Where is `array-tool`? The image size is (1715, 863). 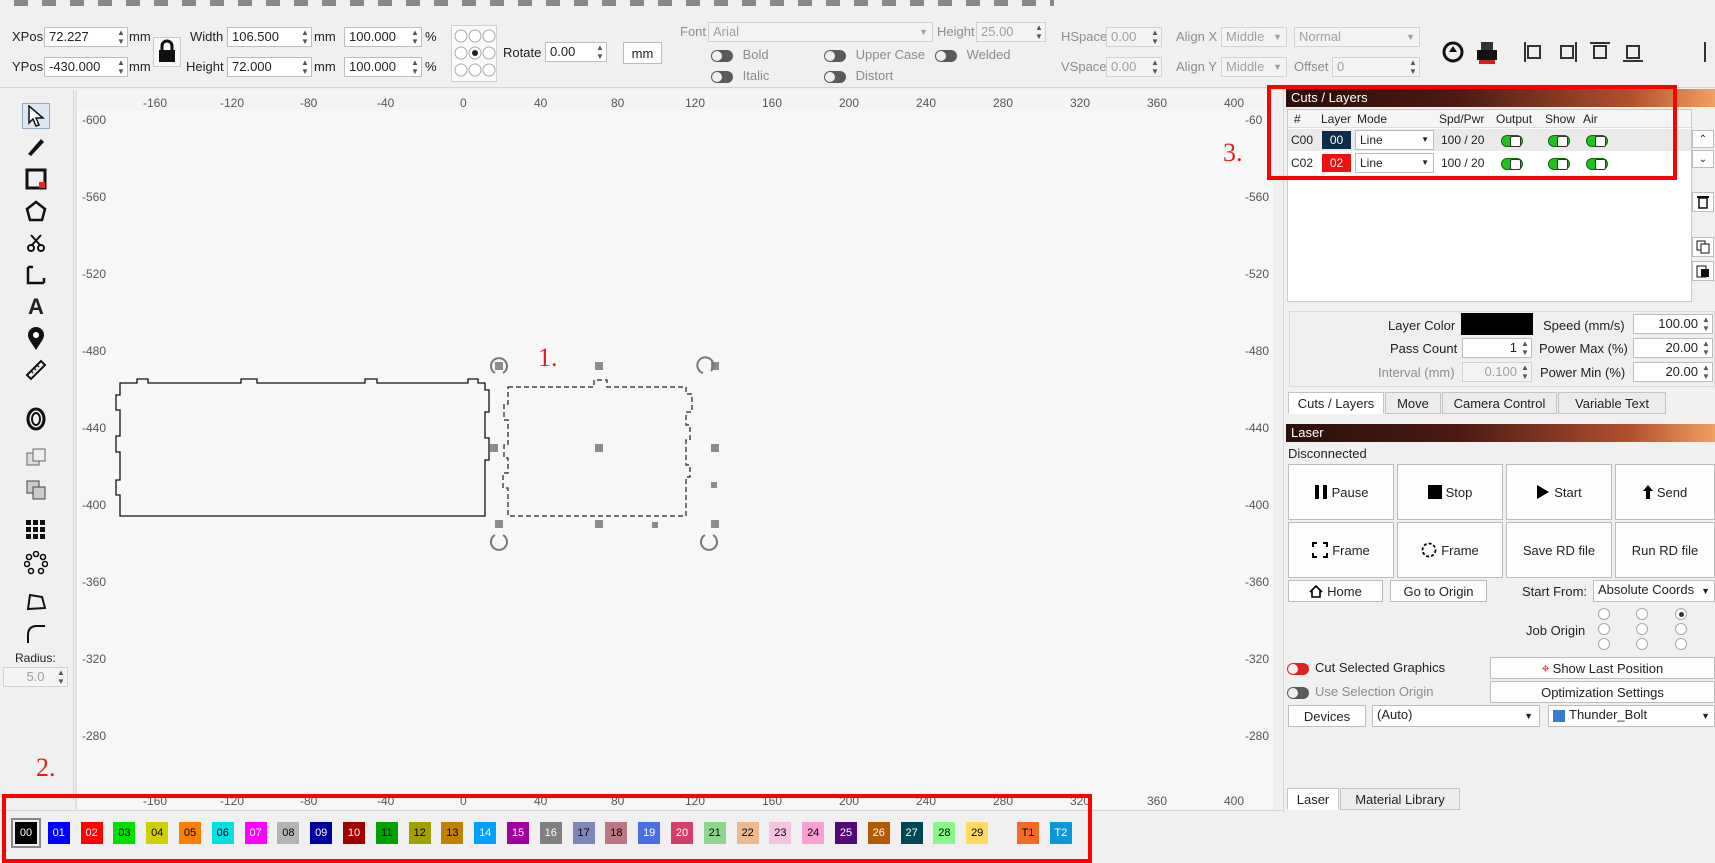
array-tool is located at coordinates (36, 530).